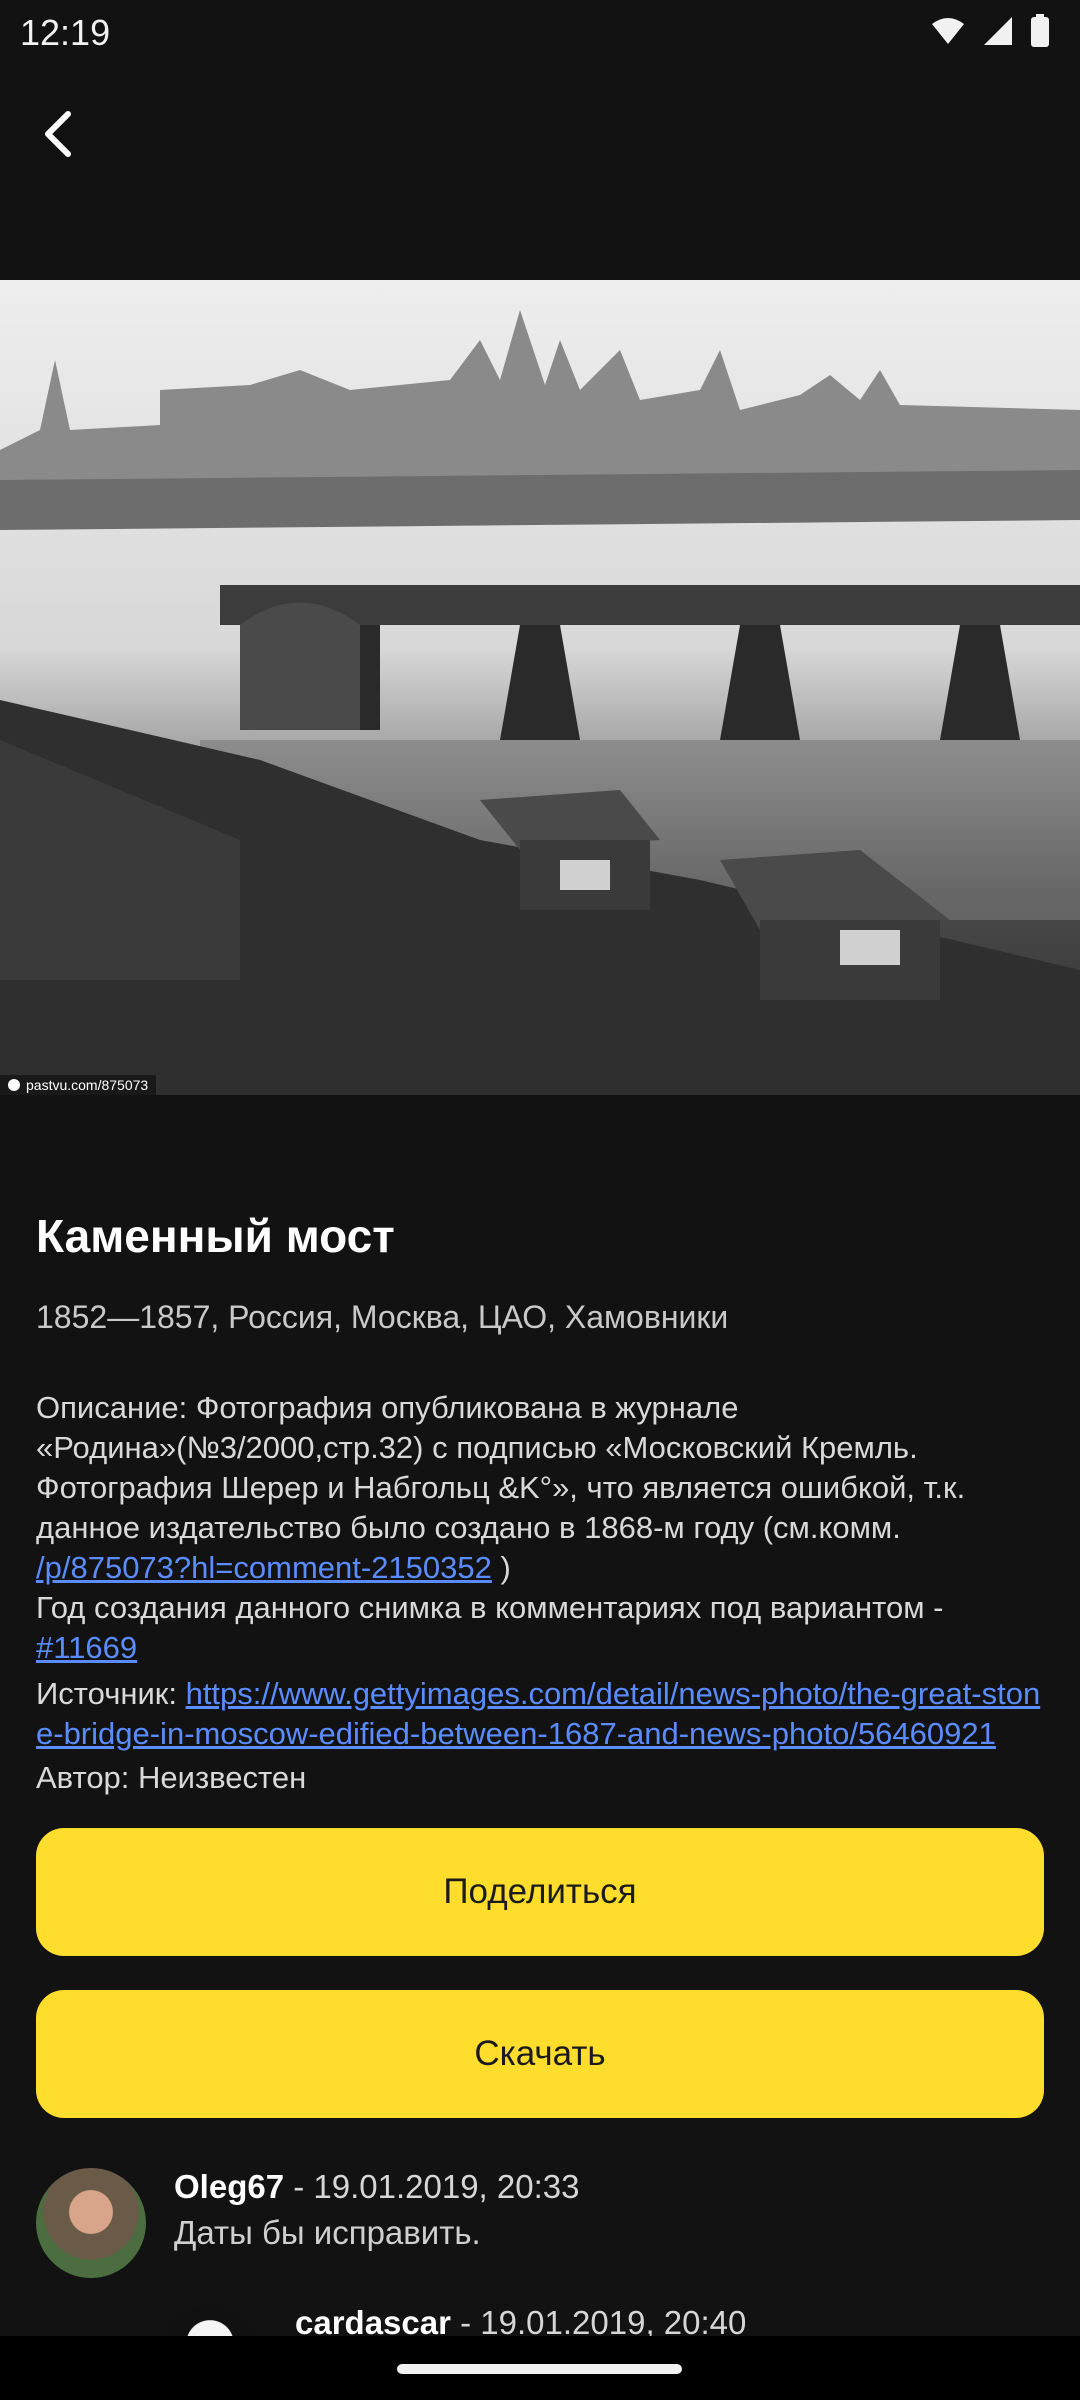 The width and height of the screenshot is (1080, 2400). What do you see at coordinates (327, 2232) in the screenshot?
I see `comment-text: Даты бы исправить.` at bounding box center [327, 2232].